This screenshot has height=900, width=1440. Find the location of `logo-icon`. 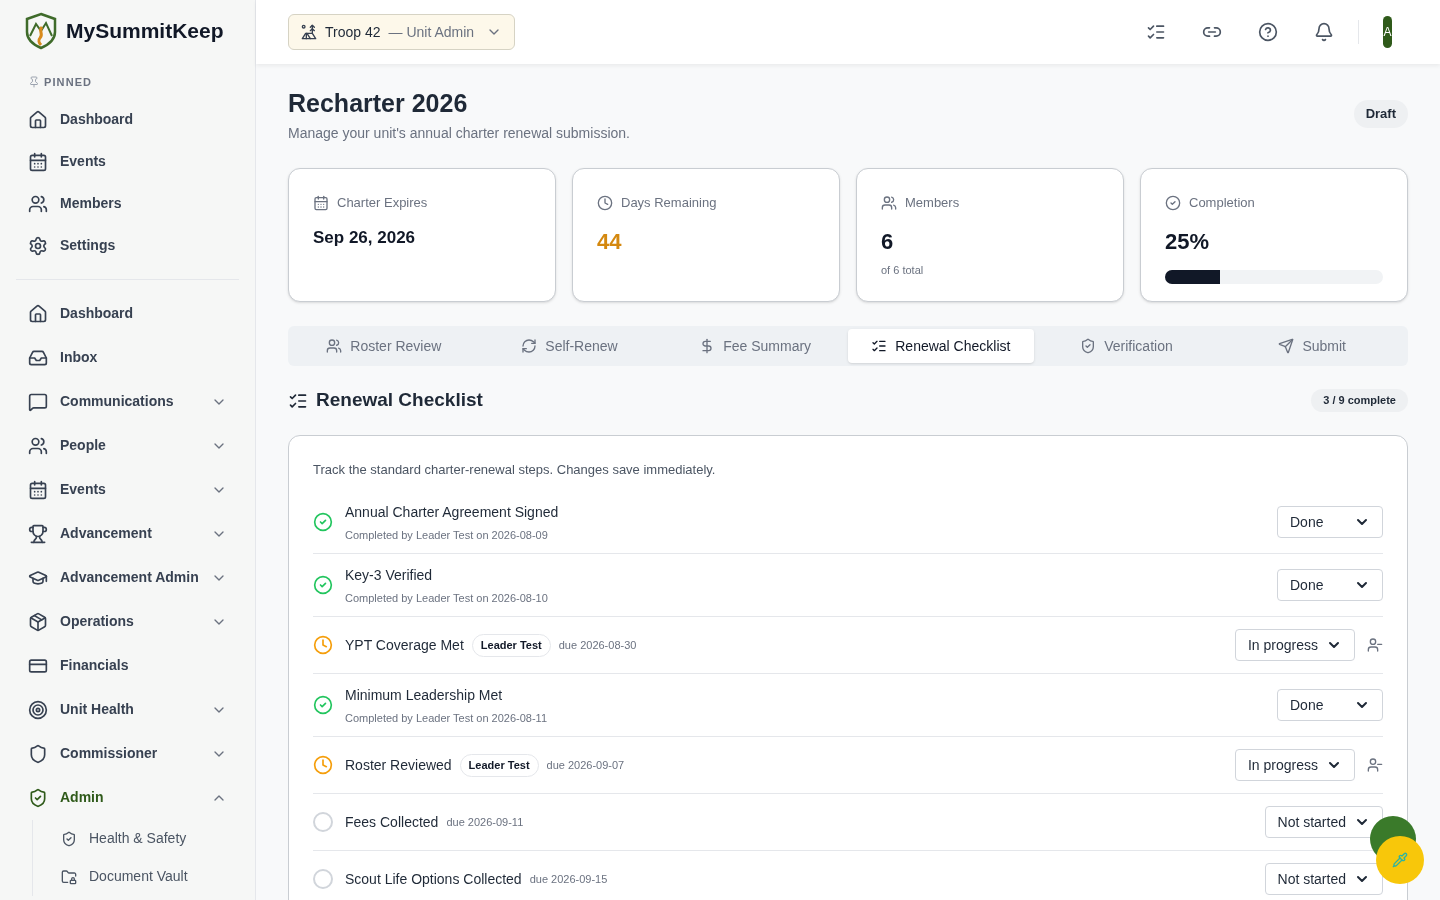

logo-icon is located at coordinates (41, 31).